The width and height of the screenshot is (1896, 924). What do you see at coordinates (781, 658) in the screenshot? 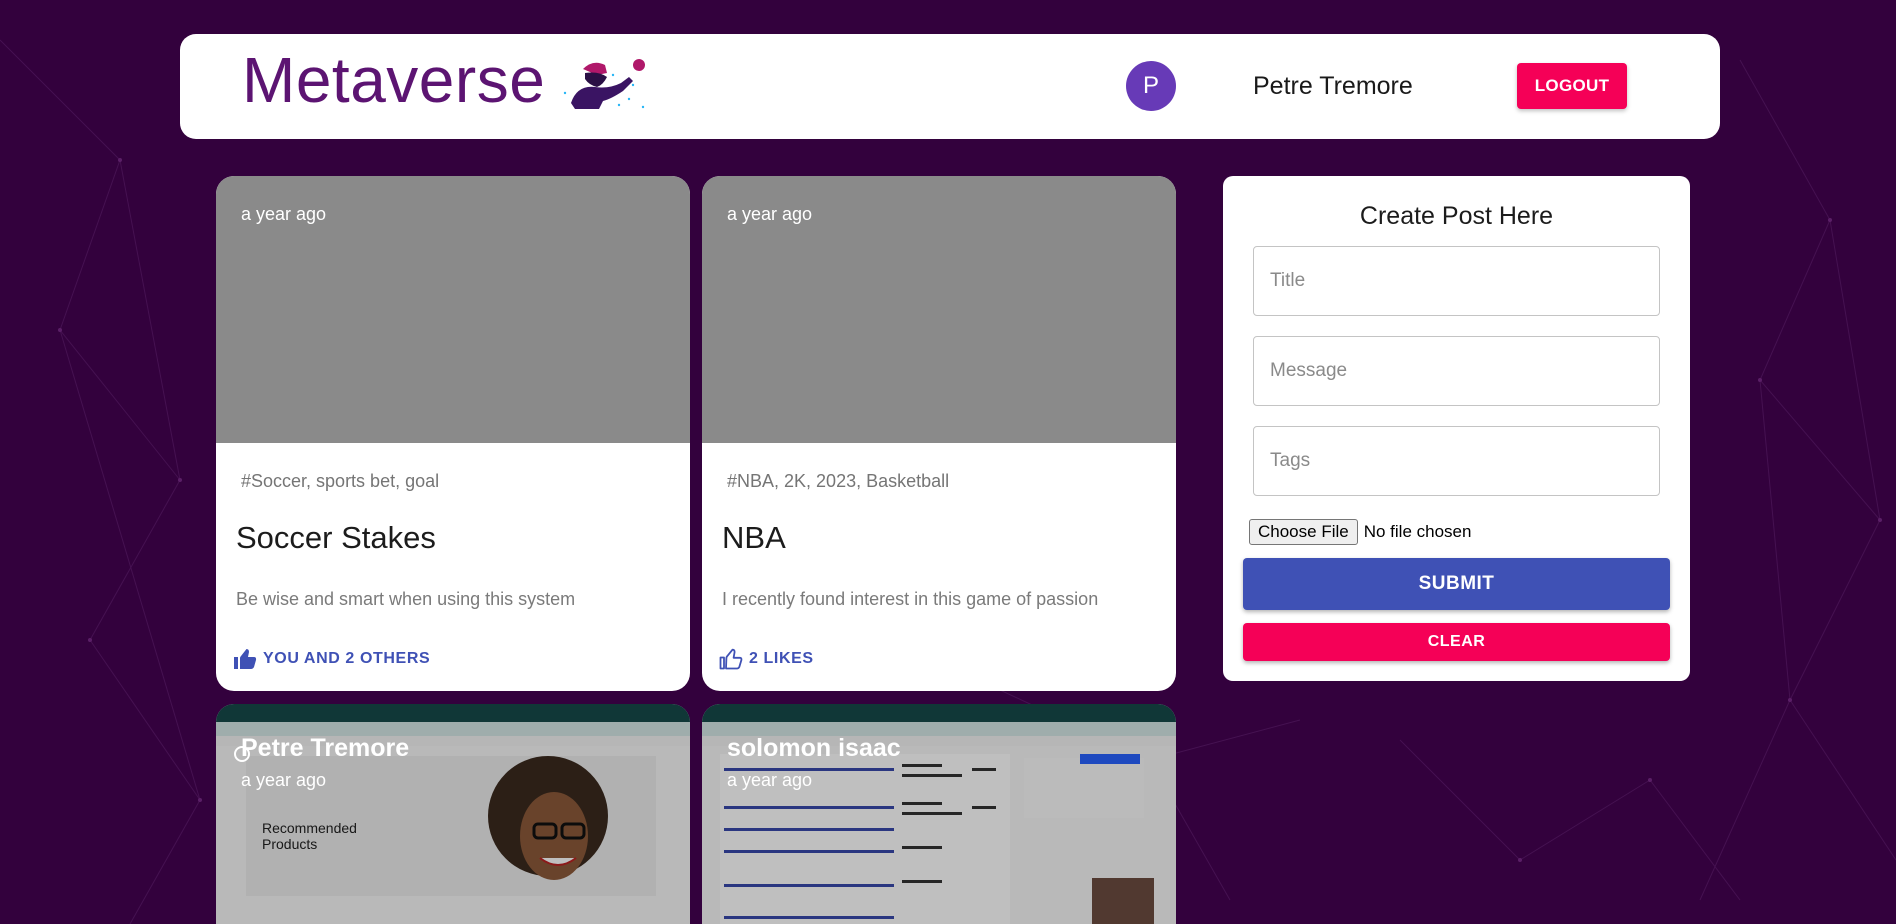
I see `like-label: 2 LIKES` at bounding box center [781, 658].